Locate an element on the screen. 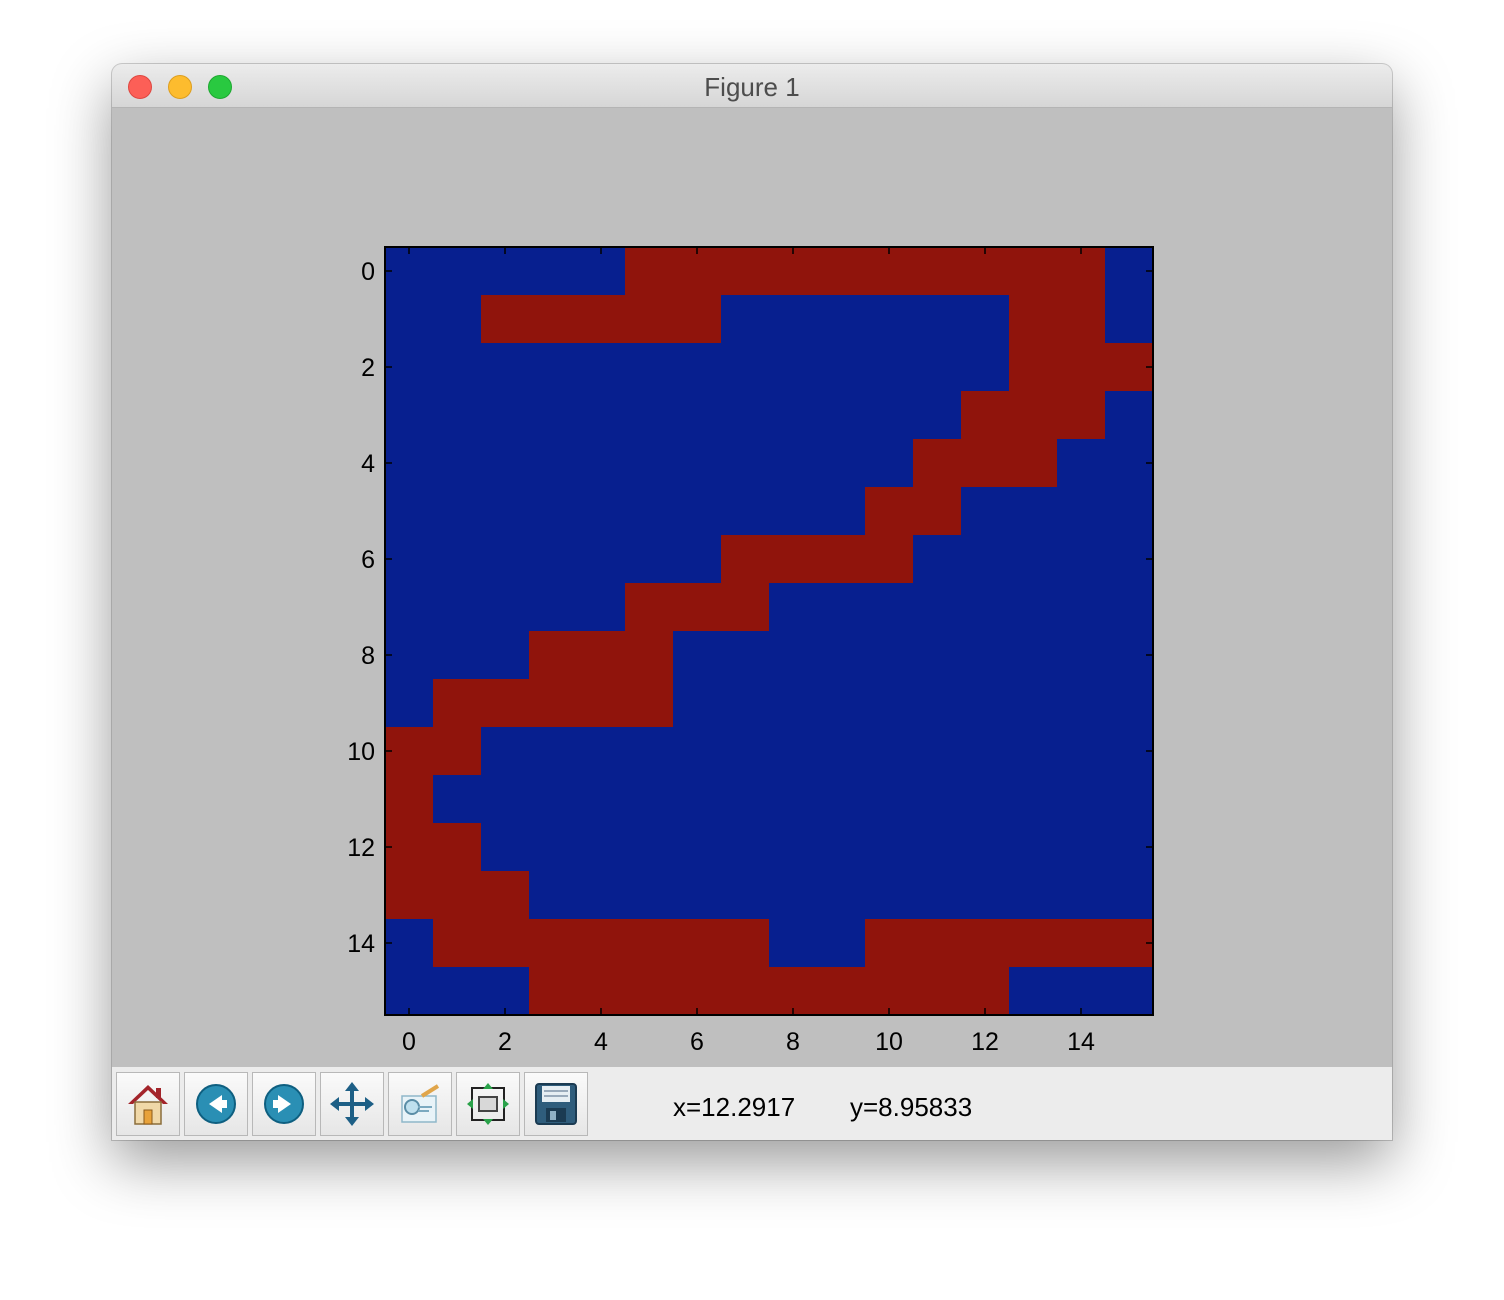 This screenshot has height=1300, width=1504. pan-button is located at coordinates (352, 1104).